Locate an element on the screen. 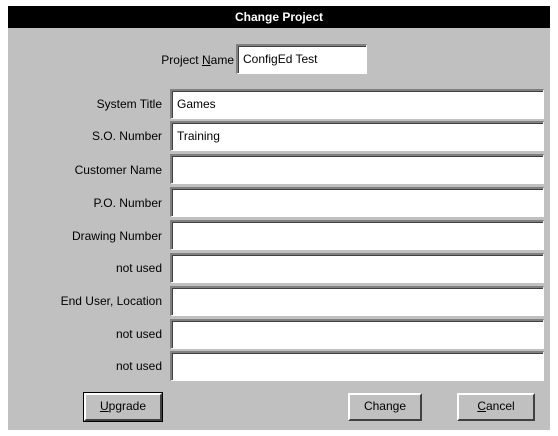 The width and height of the screenshot is (558, 436). drawing-number-label: Drawing Number is located at coordinates (116, 236).